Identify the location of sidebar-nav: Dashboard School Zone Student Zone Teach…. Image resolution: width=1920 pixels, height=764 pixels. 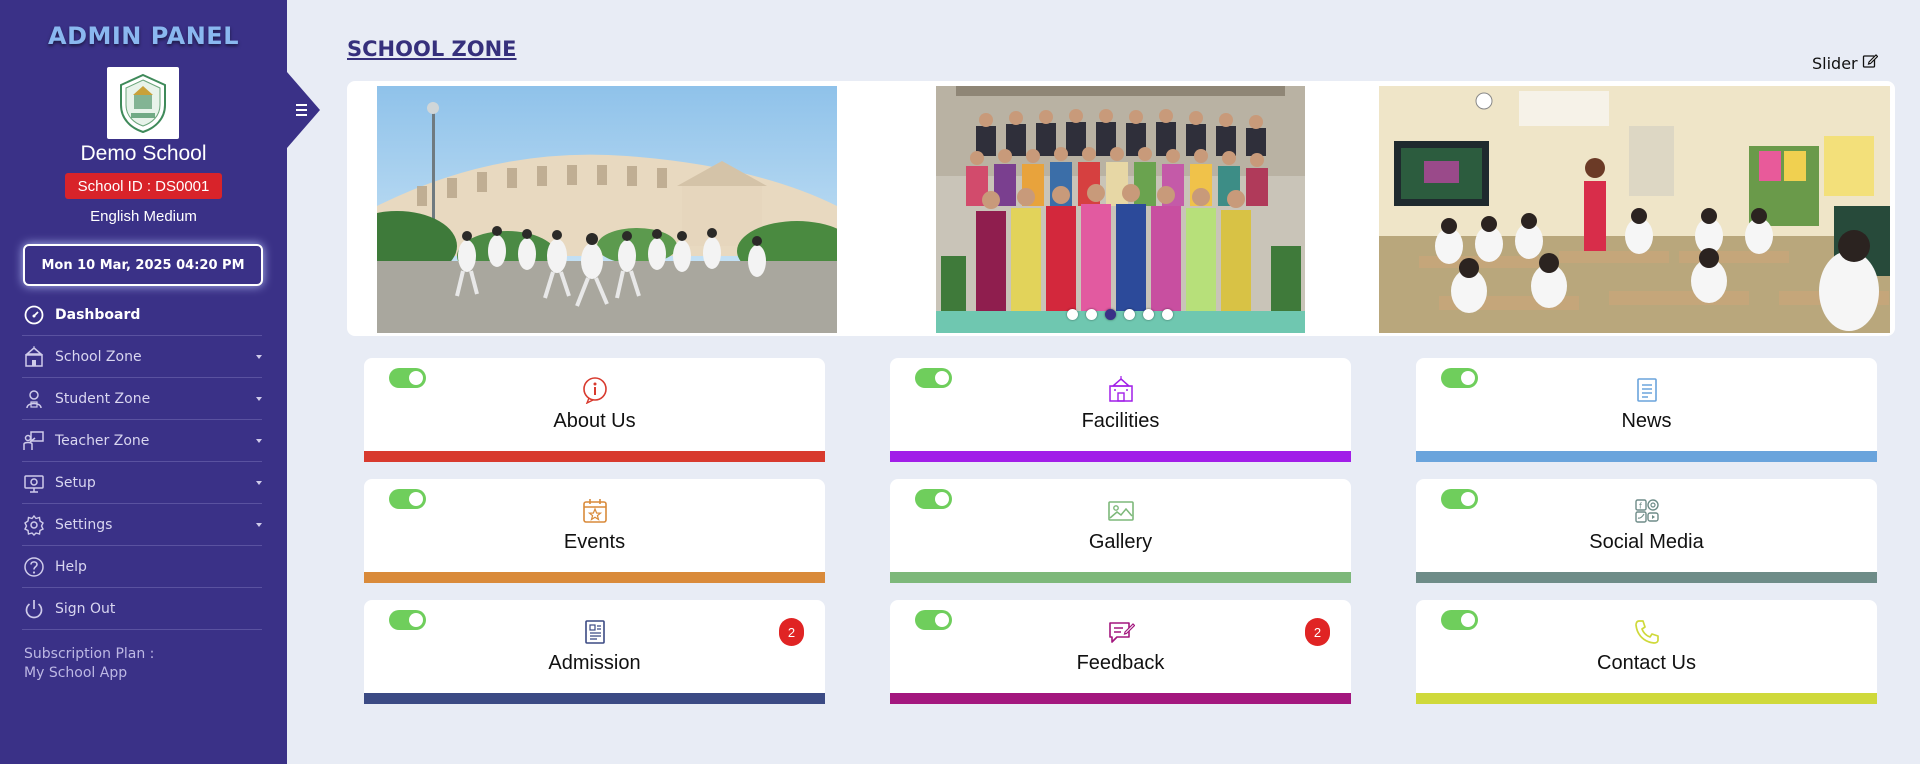
(142, 462).